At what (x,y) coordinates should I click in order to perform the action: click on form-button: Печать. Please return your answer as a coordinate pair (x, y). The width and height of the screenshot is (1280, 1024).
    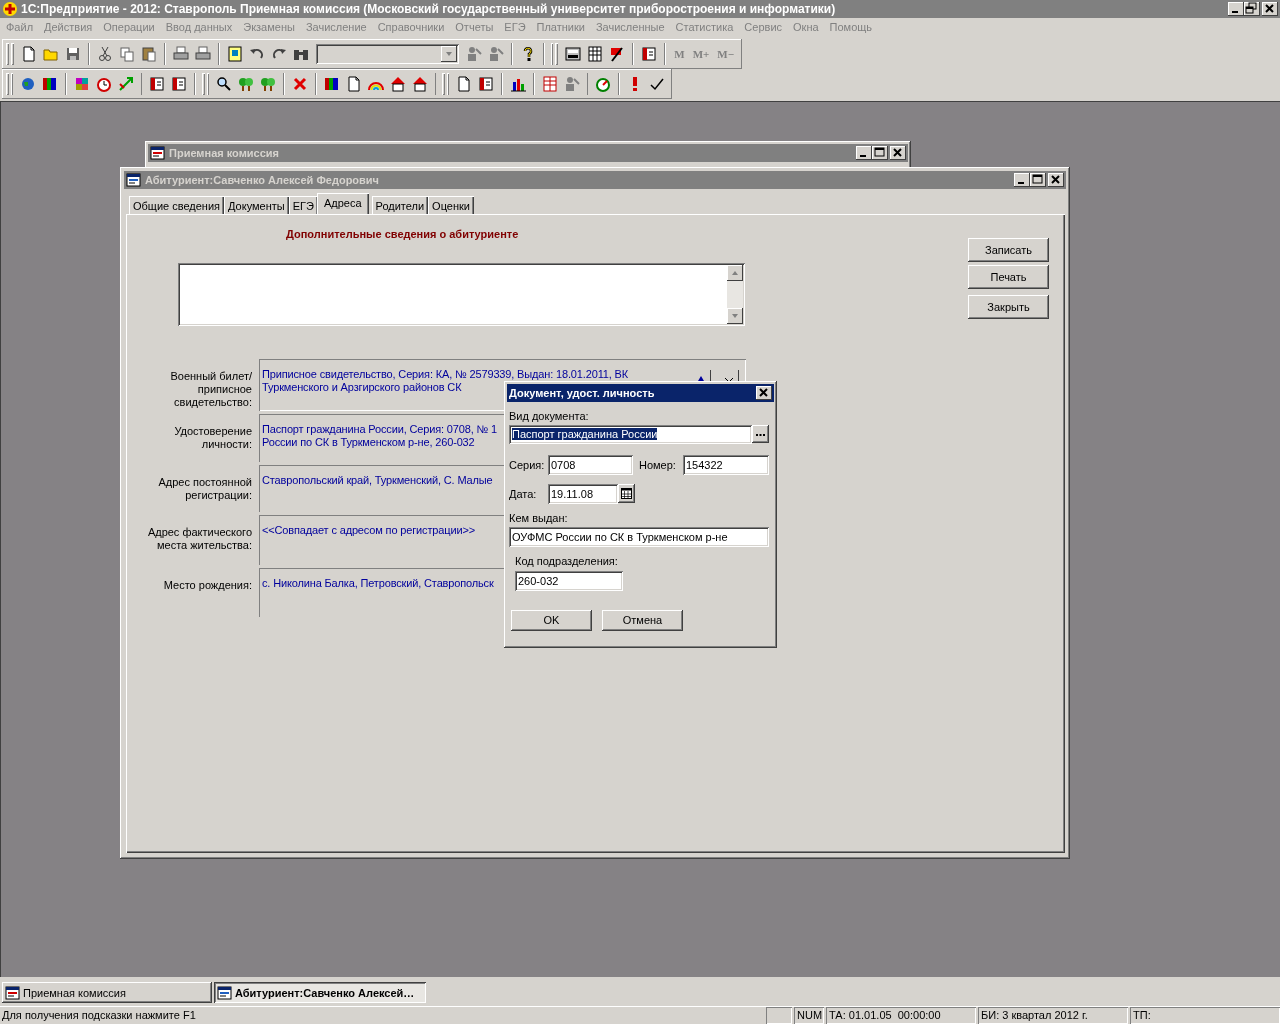
    Looking at the image, I should click on (1008, 276).